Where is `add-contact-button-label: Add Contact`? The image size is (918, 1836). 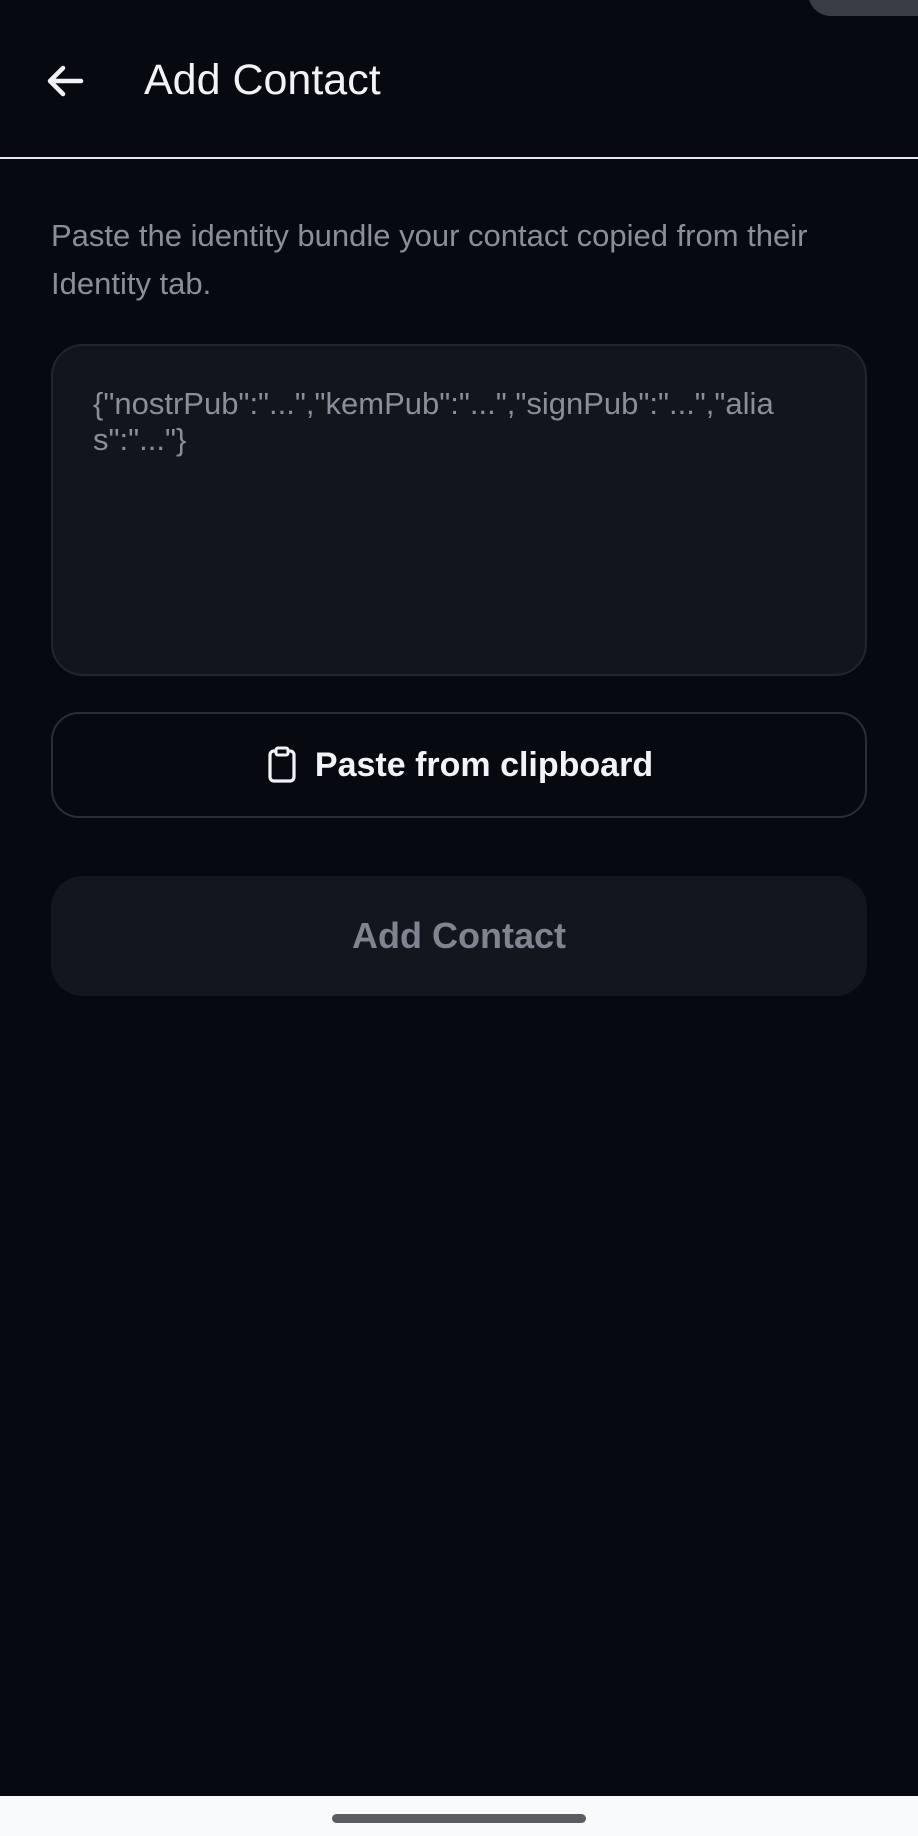 add-contact-button-label: Add Contact is located at coordinates (459, 935).